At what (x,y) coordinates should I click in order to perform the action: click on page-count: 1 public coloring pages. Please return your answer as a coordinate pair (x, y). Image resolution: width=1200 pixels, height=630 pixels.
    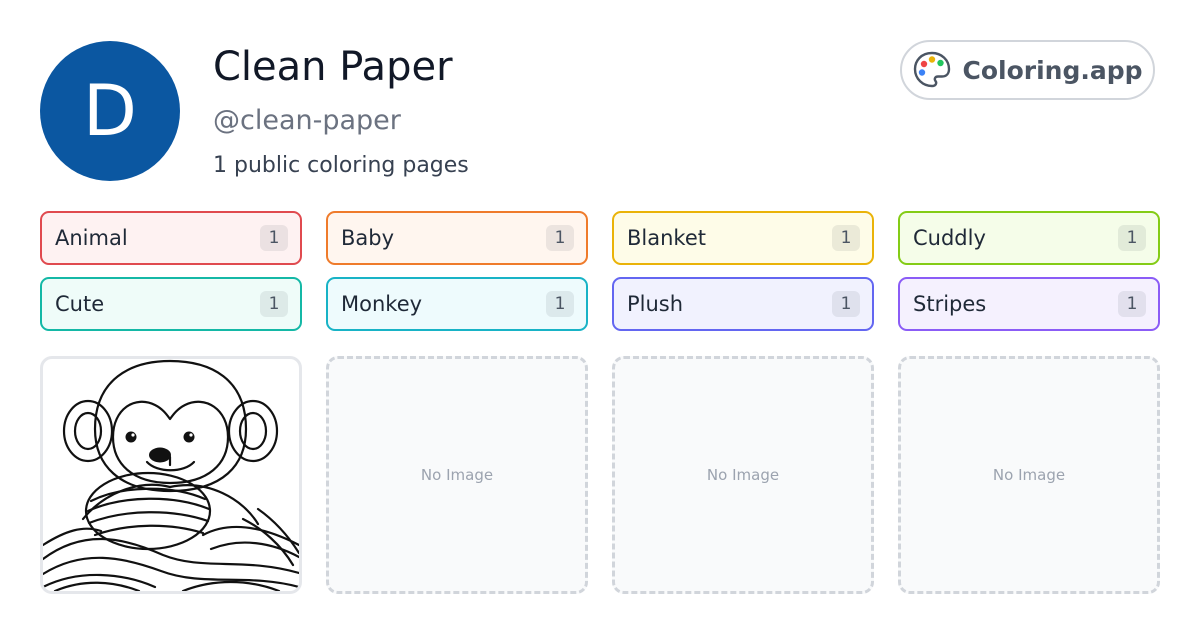
    Looking at the image, I should click on (341, 165).